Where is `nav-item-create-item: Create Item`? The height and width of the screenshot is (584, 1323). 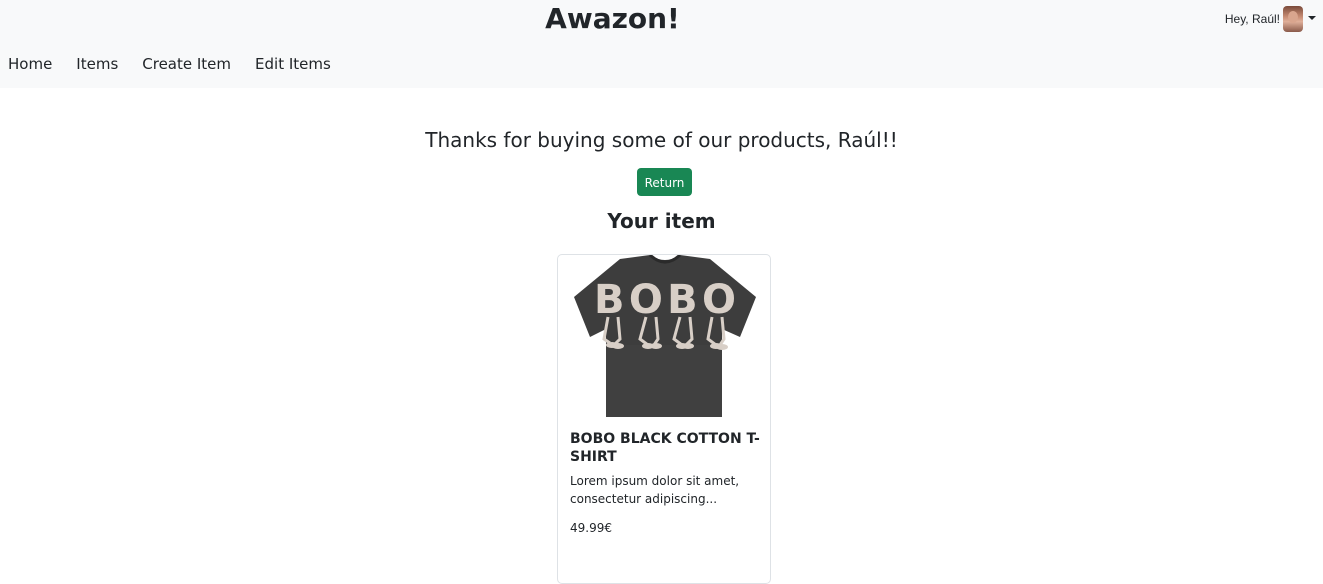
nav-item-create-item: Create Item is located at coordinates (186, 64).